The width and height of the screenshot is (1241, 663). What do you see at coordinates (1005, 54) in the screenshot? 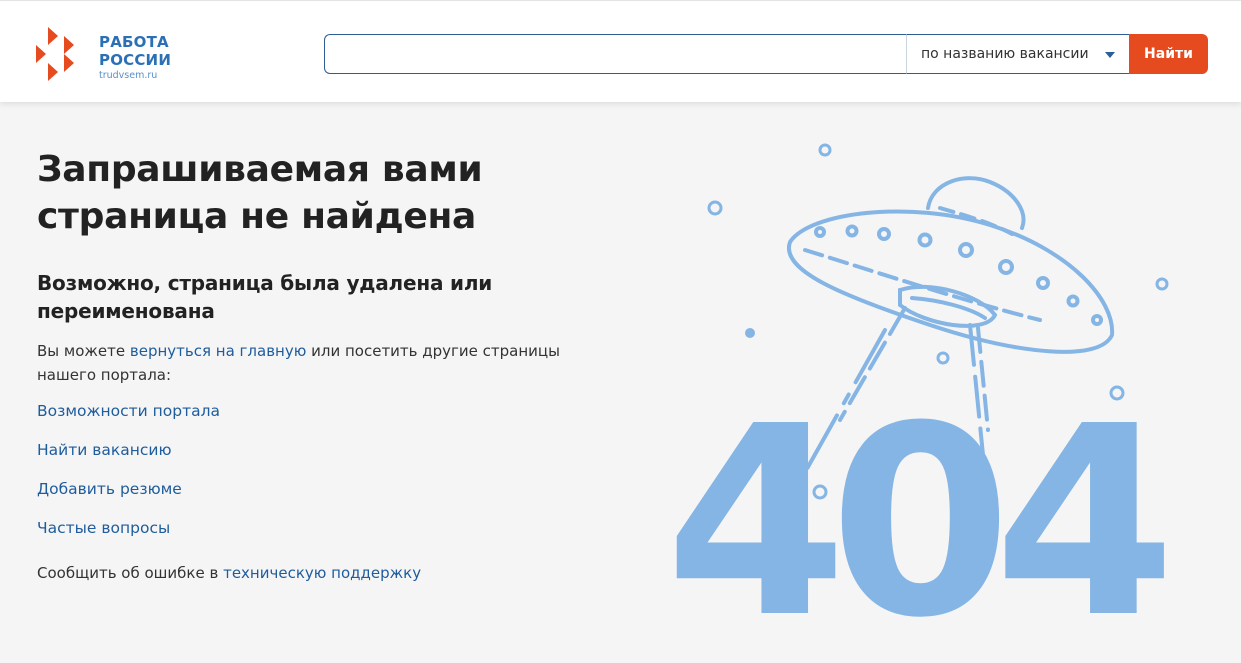
I see `search-type-value: по названию вакансии` at bounding box center [1005, 54].